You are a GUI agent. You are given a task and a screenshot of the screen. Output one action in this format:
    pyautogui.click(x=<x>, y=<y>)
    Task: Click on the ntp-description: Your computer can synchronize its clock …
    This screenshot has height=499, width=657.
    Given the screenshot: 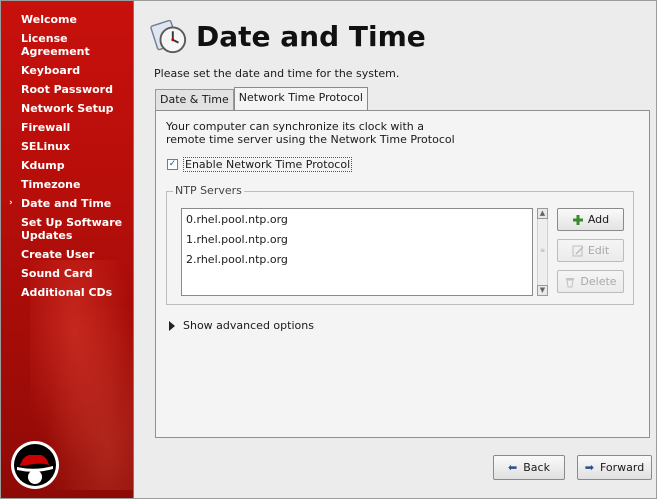 What is the action you would take?
    pyautogui.click(x=310, y=133)
    